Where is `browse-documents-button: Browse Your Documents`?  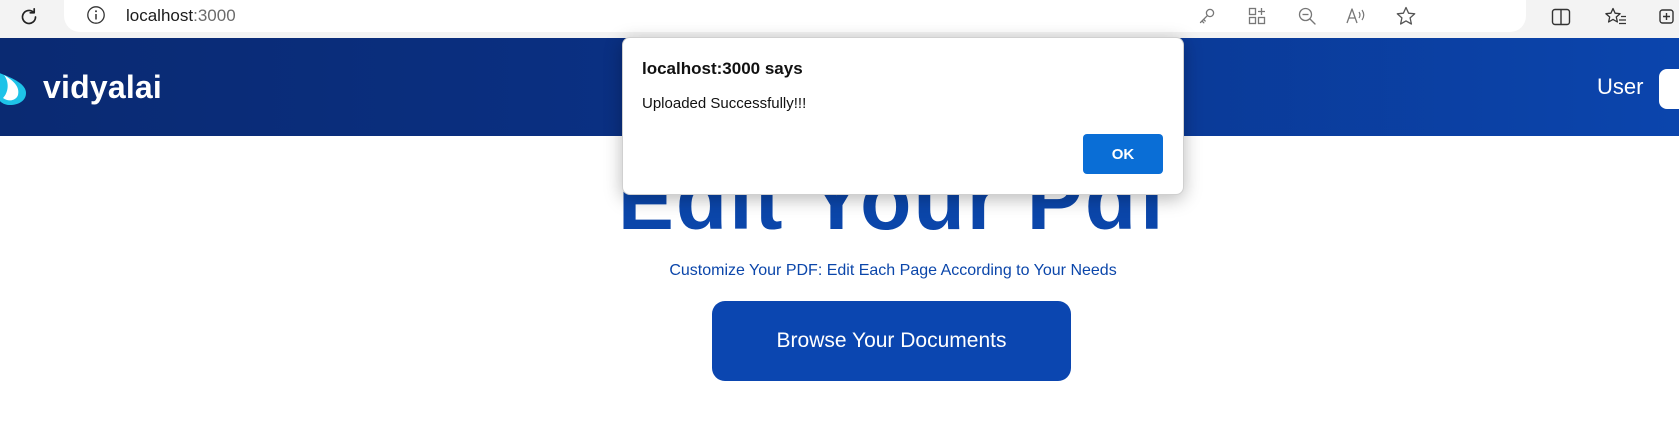 browse-documents-button: Browse Your Documents is located at coordinates (891, 341).